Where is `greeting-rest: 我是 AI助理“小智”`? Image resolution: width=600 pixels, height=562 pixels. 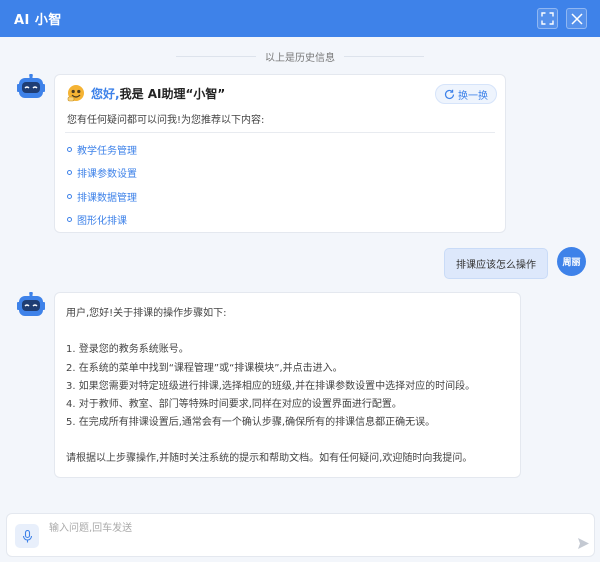 greeting-rest: 我是 AI助理“小智” is located at coordinates (172, 93).